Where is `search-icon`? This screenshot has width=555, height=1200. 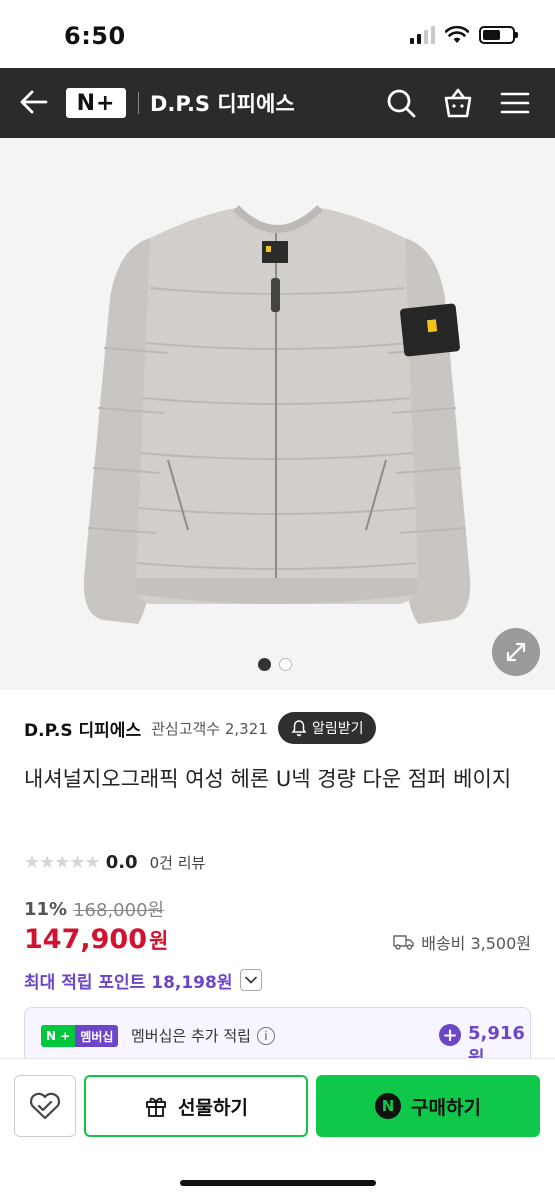 search-icon is located at coordinates (401, 103).